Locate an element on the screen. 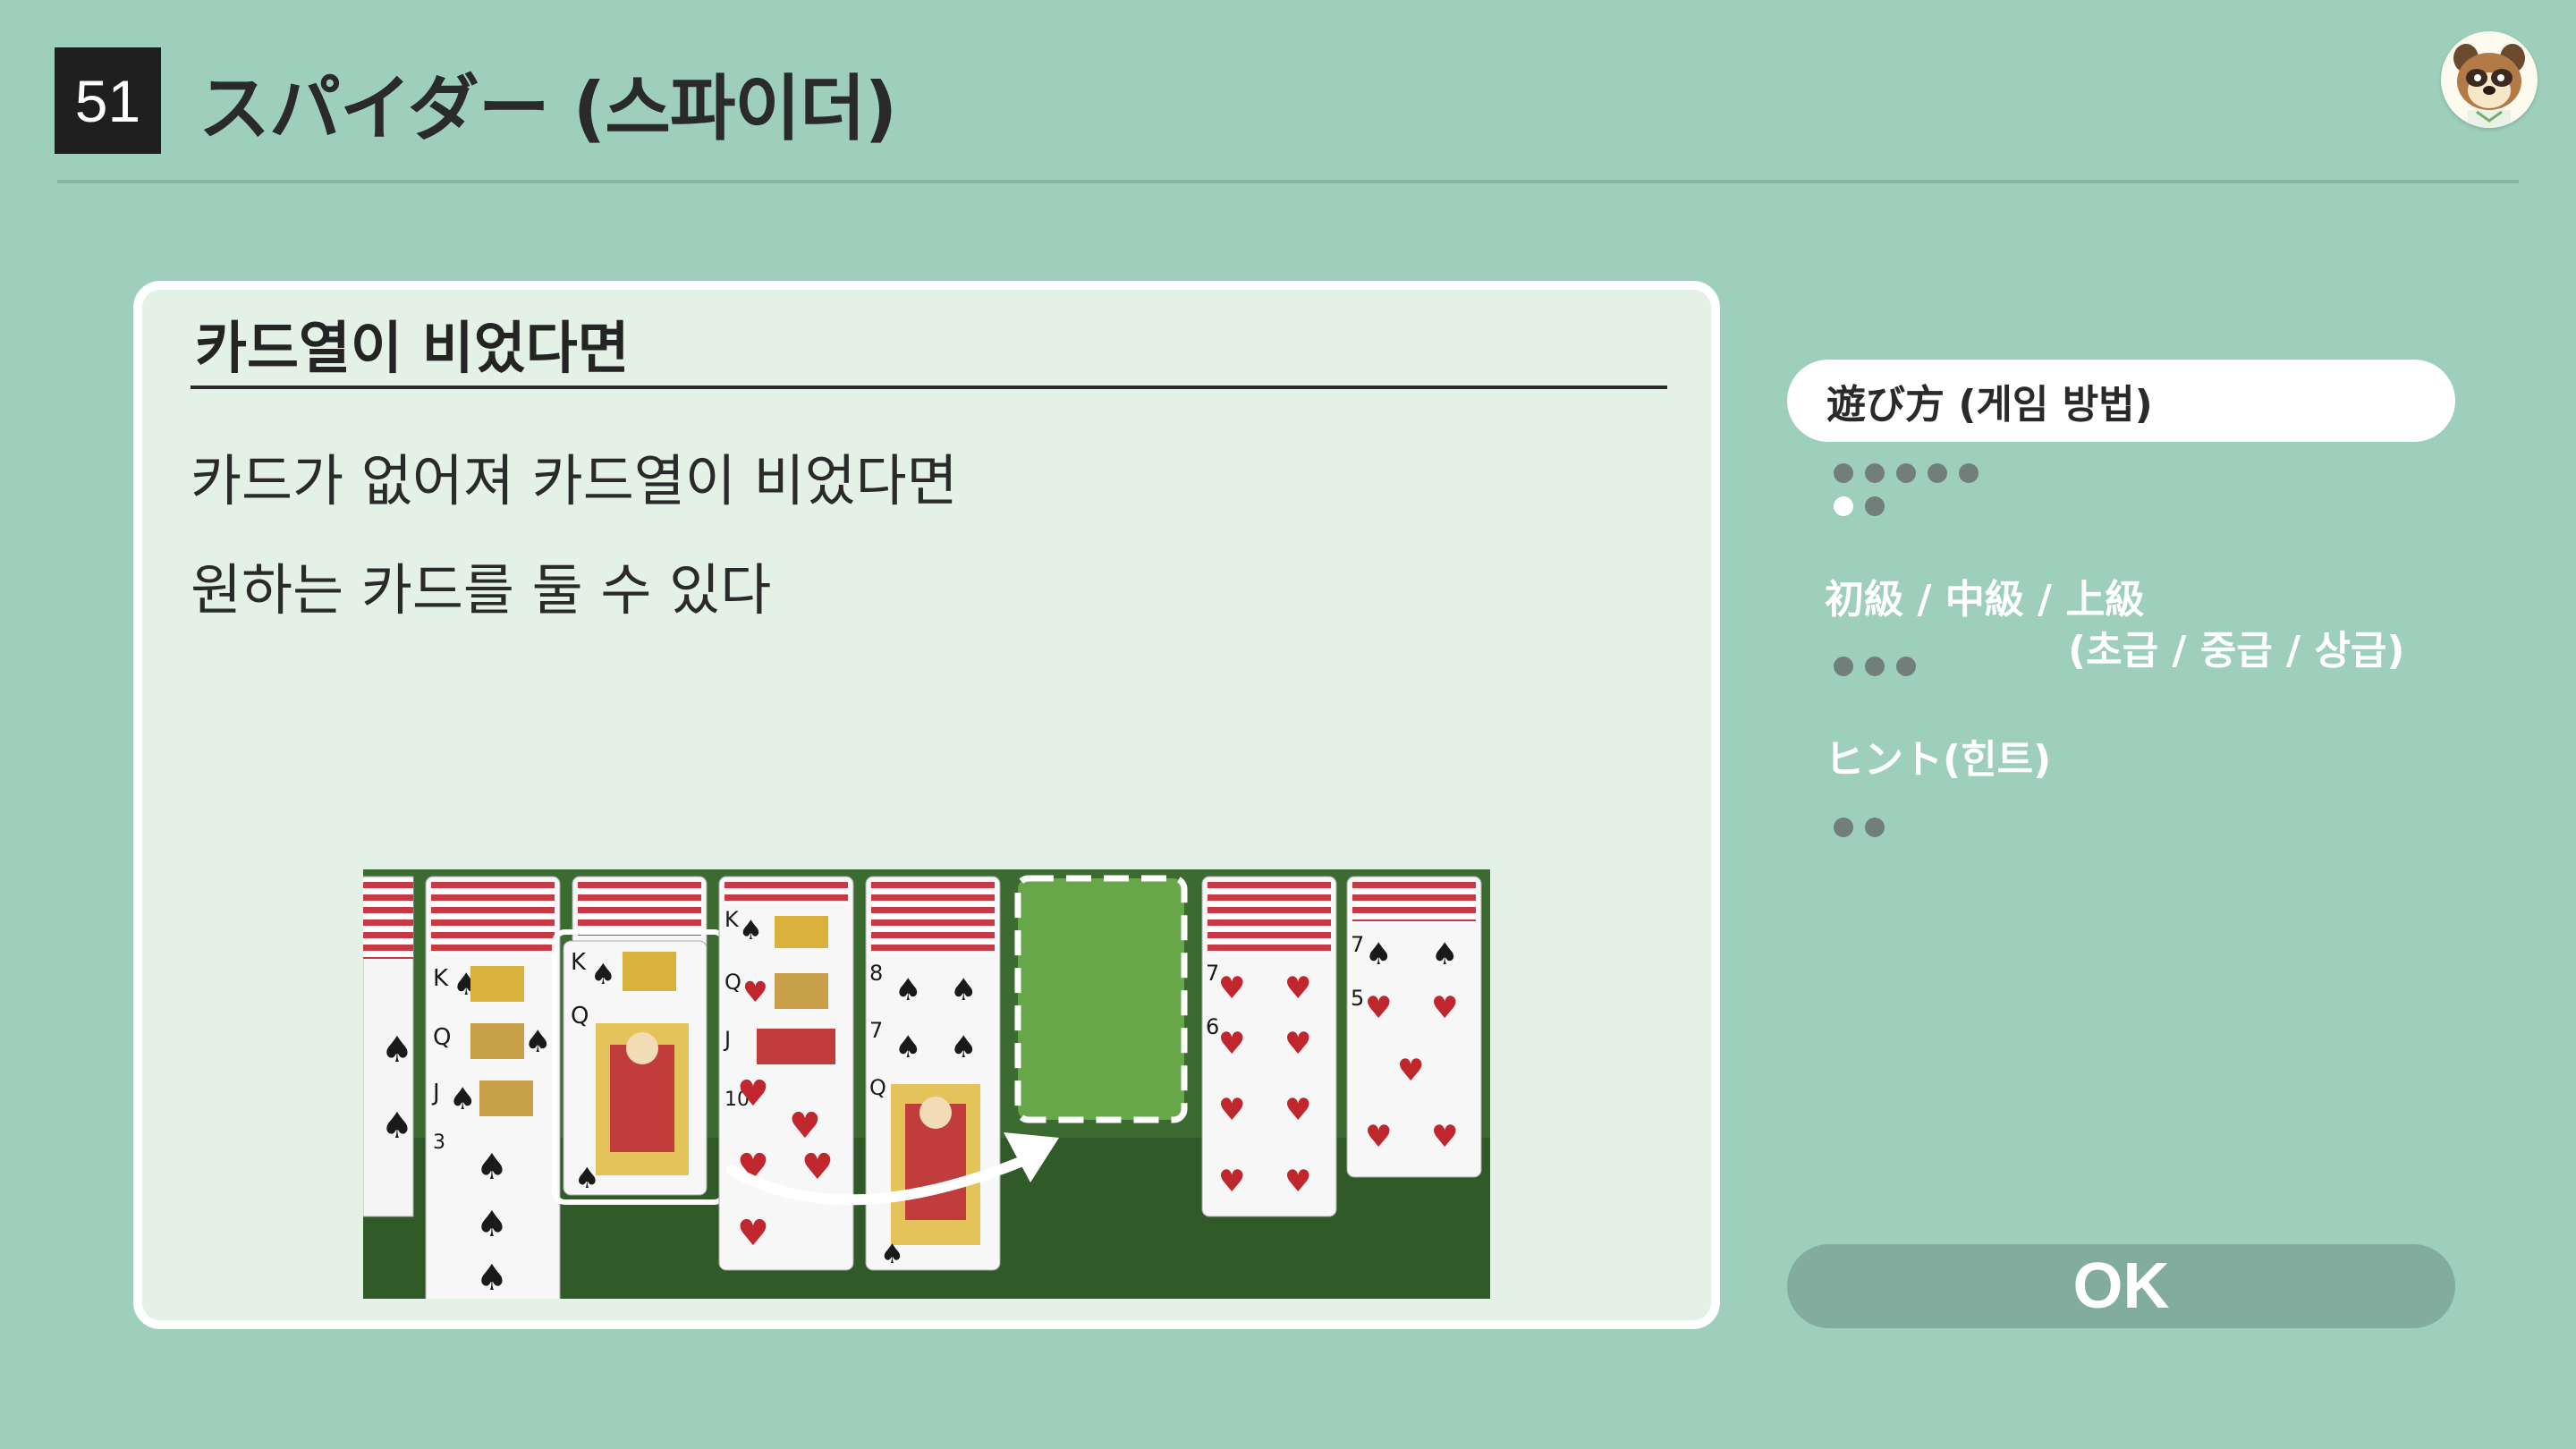 The width and height of the screenshot is (2576, 1449). card-7-1-suit-2: ♥ is located at coordinates (1444, 1008).